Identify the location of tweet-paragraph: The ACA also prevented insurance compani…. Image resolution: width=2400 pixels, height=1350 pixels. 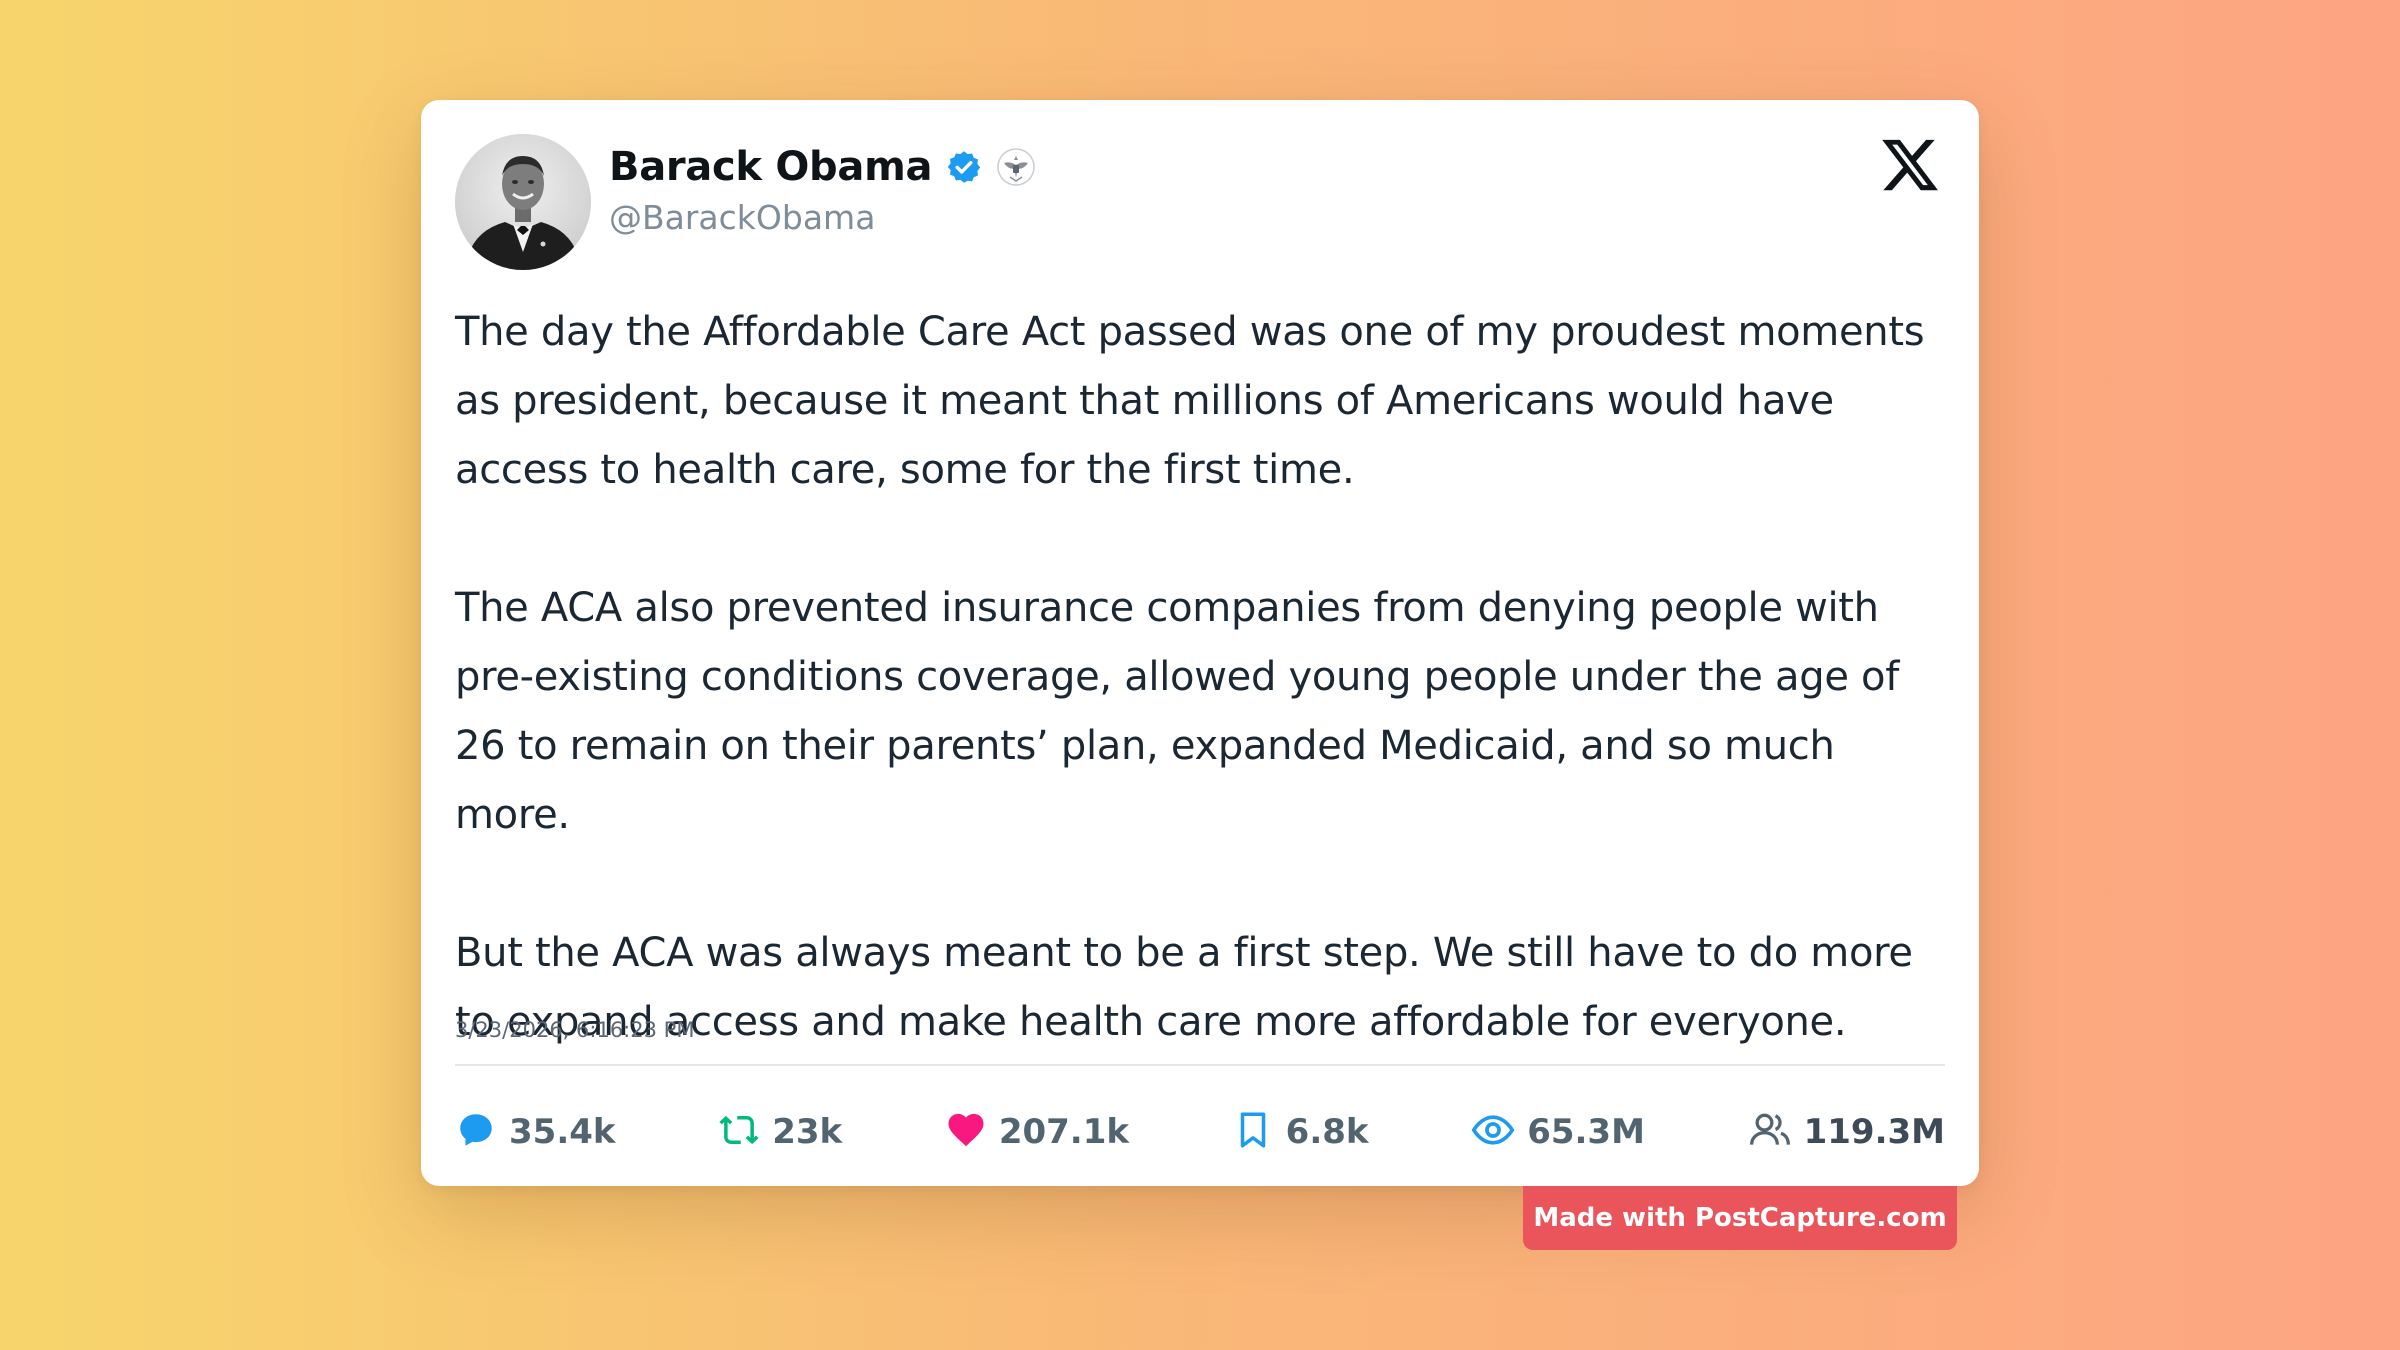
(1177, 711).